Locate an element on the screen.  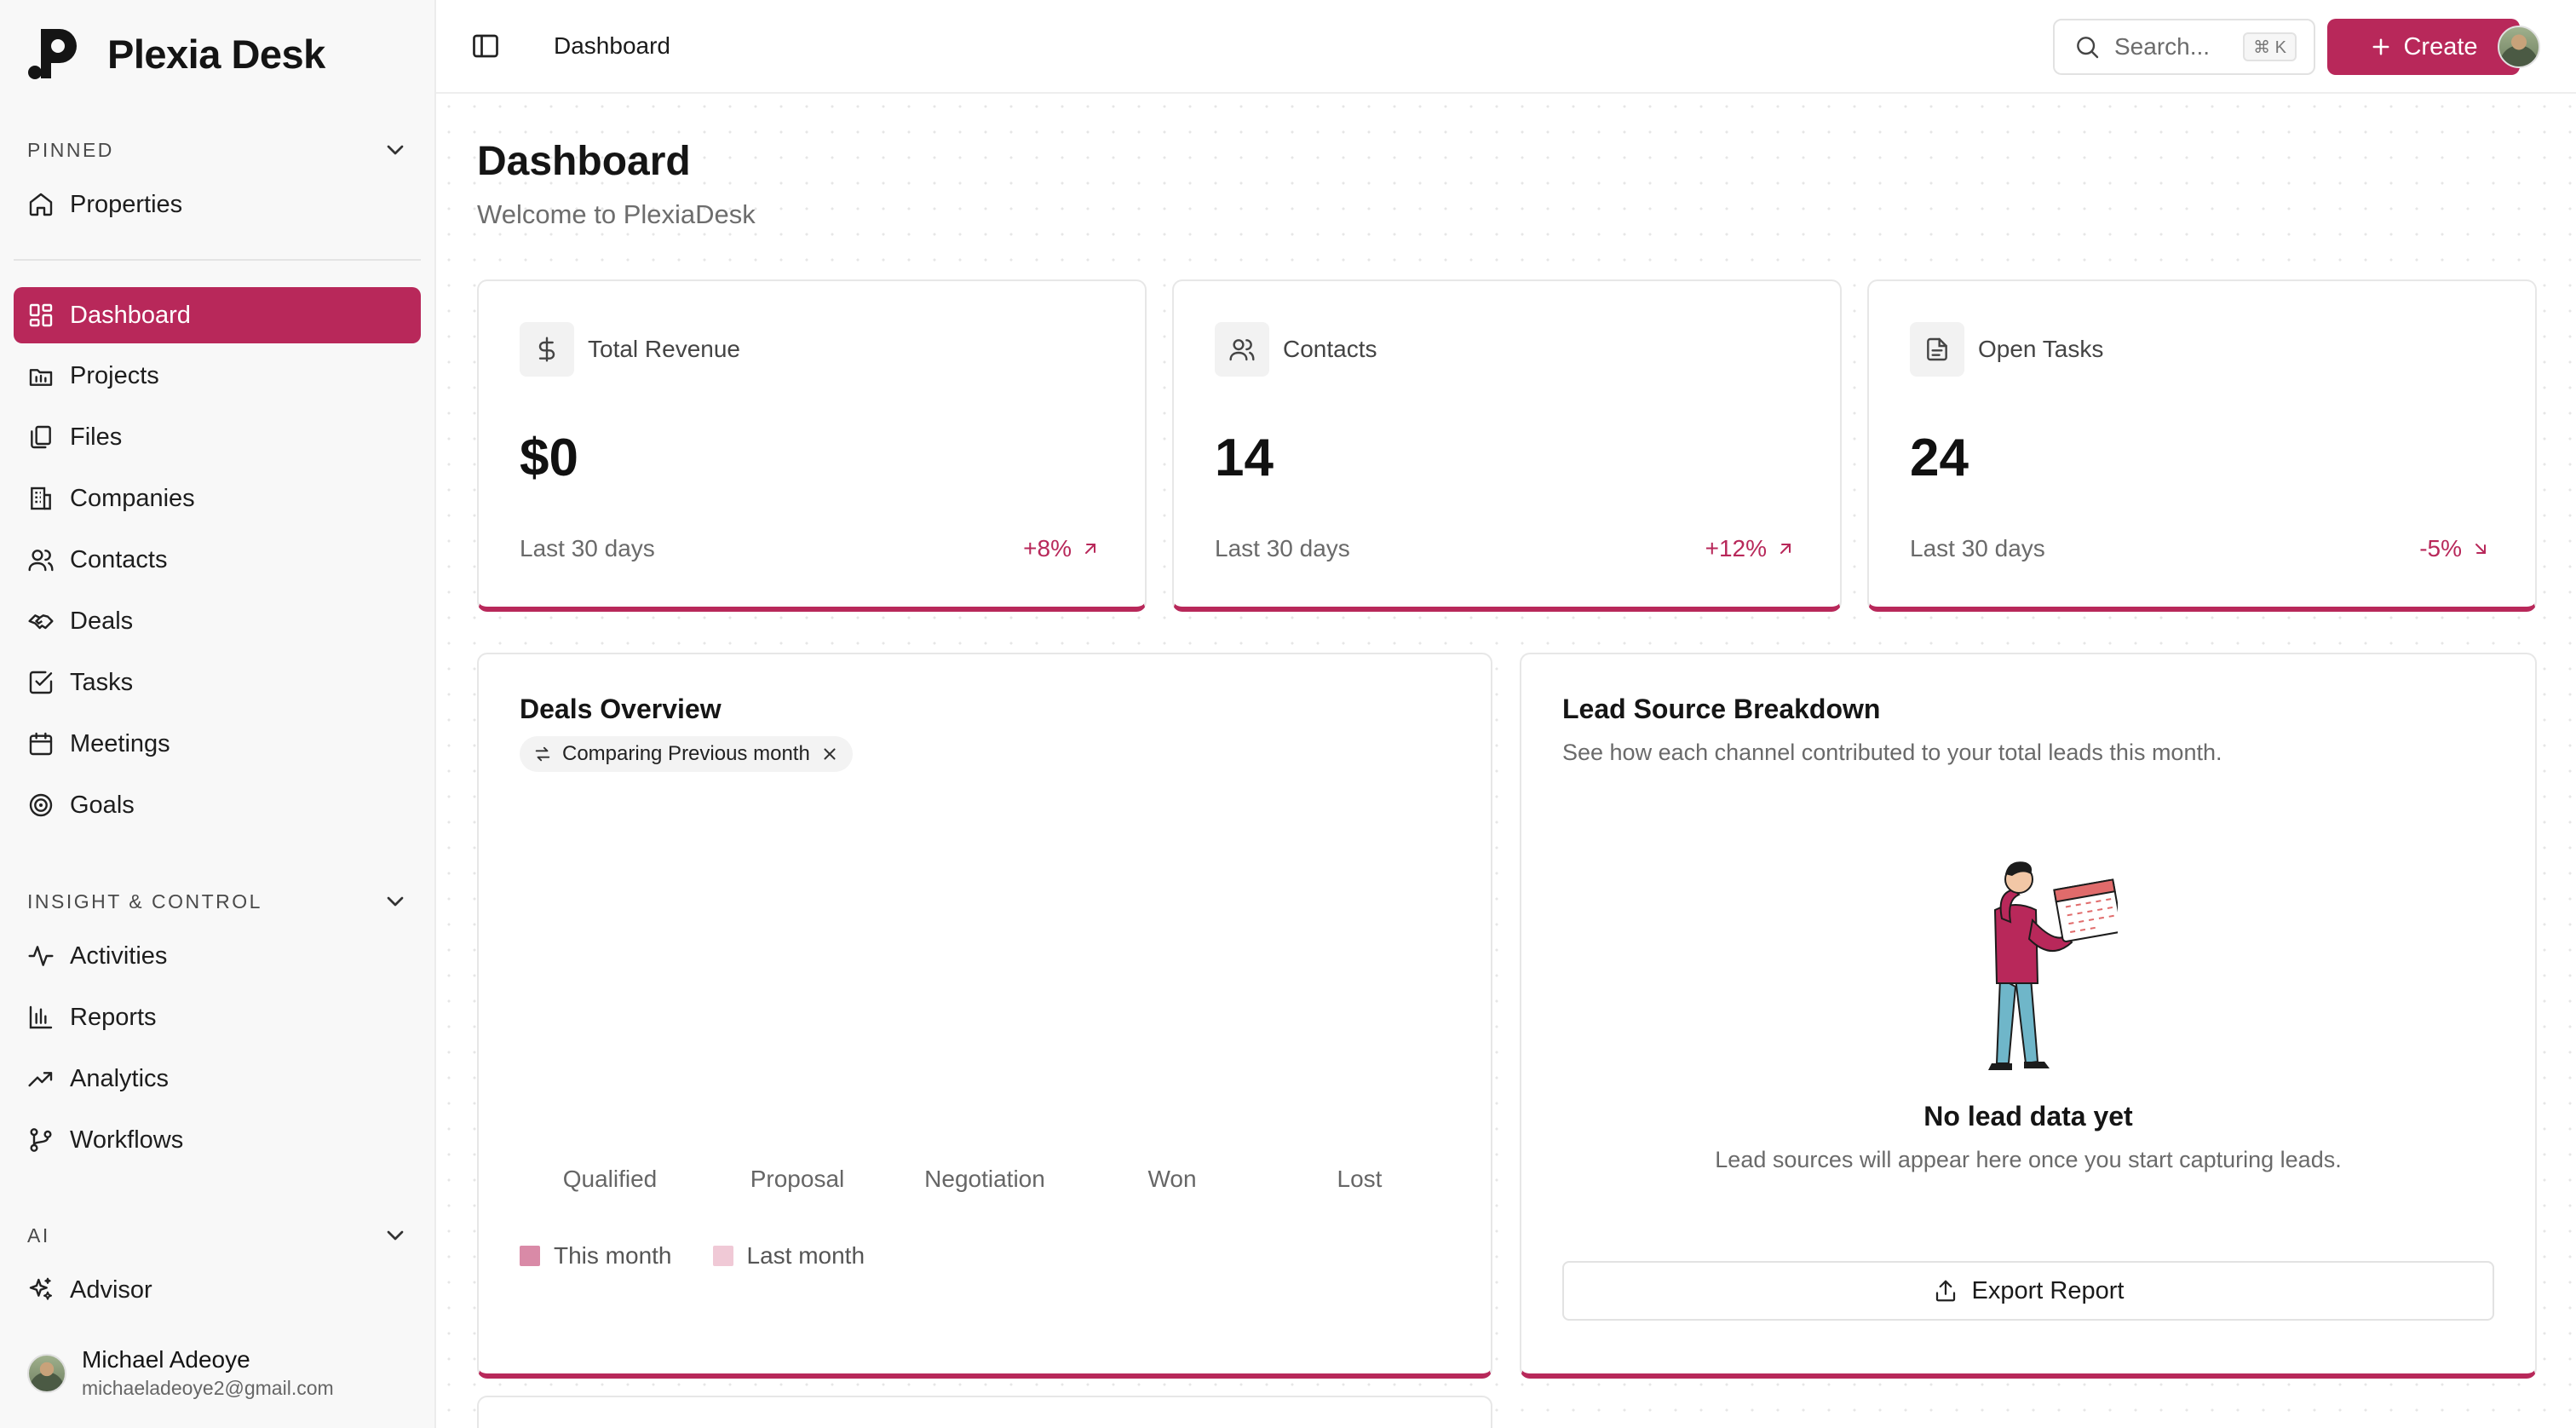
file-text-icon is located at coordinates (1937, 349).